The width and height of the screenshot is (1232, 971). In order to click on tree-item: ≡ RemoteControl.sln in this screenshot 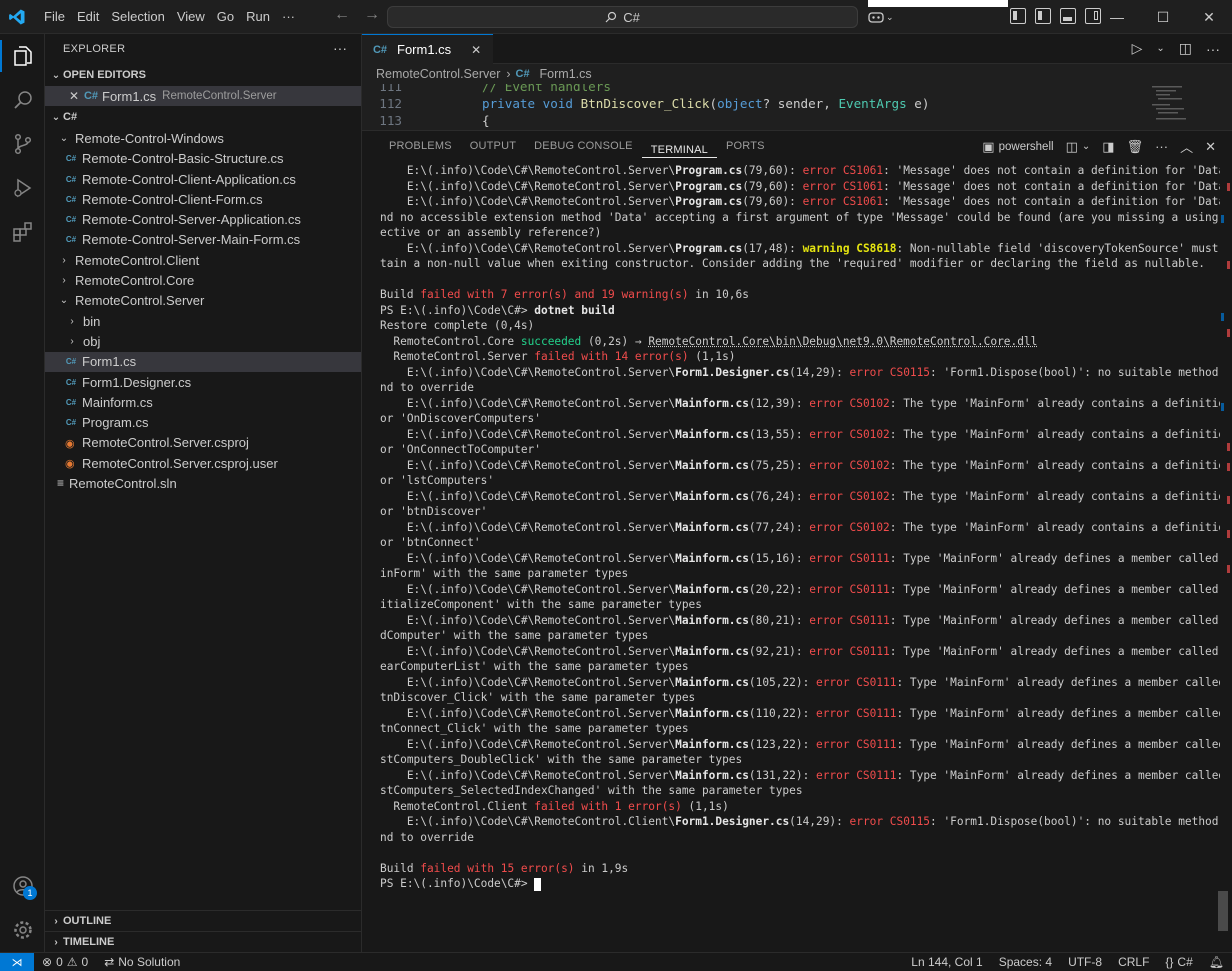, I will do `click(203, 483)`.